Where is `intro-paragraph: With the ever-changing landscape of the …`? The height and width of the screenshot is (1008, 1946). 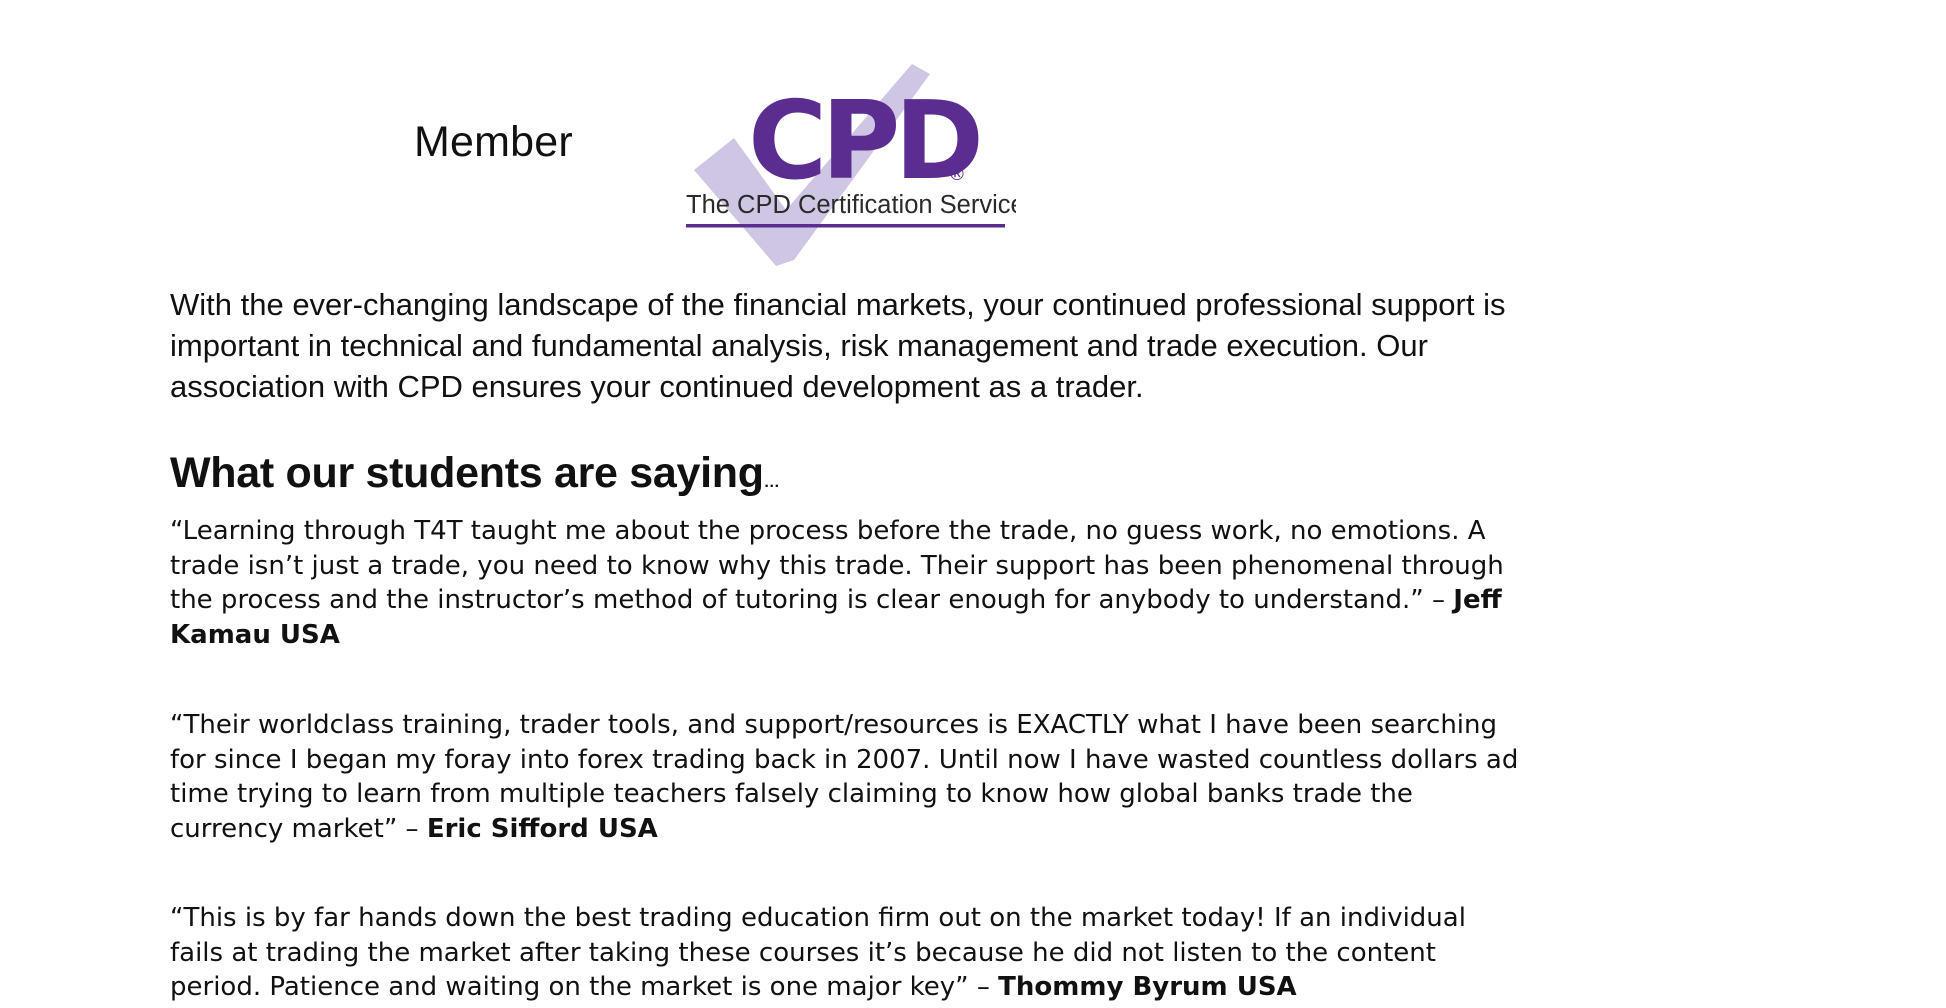 intro-paragraph: With the ever-changing landscape of the … is located at coordinates (838, 345).